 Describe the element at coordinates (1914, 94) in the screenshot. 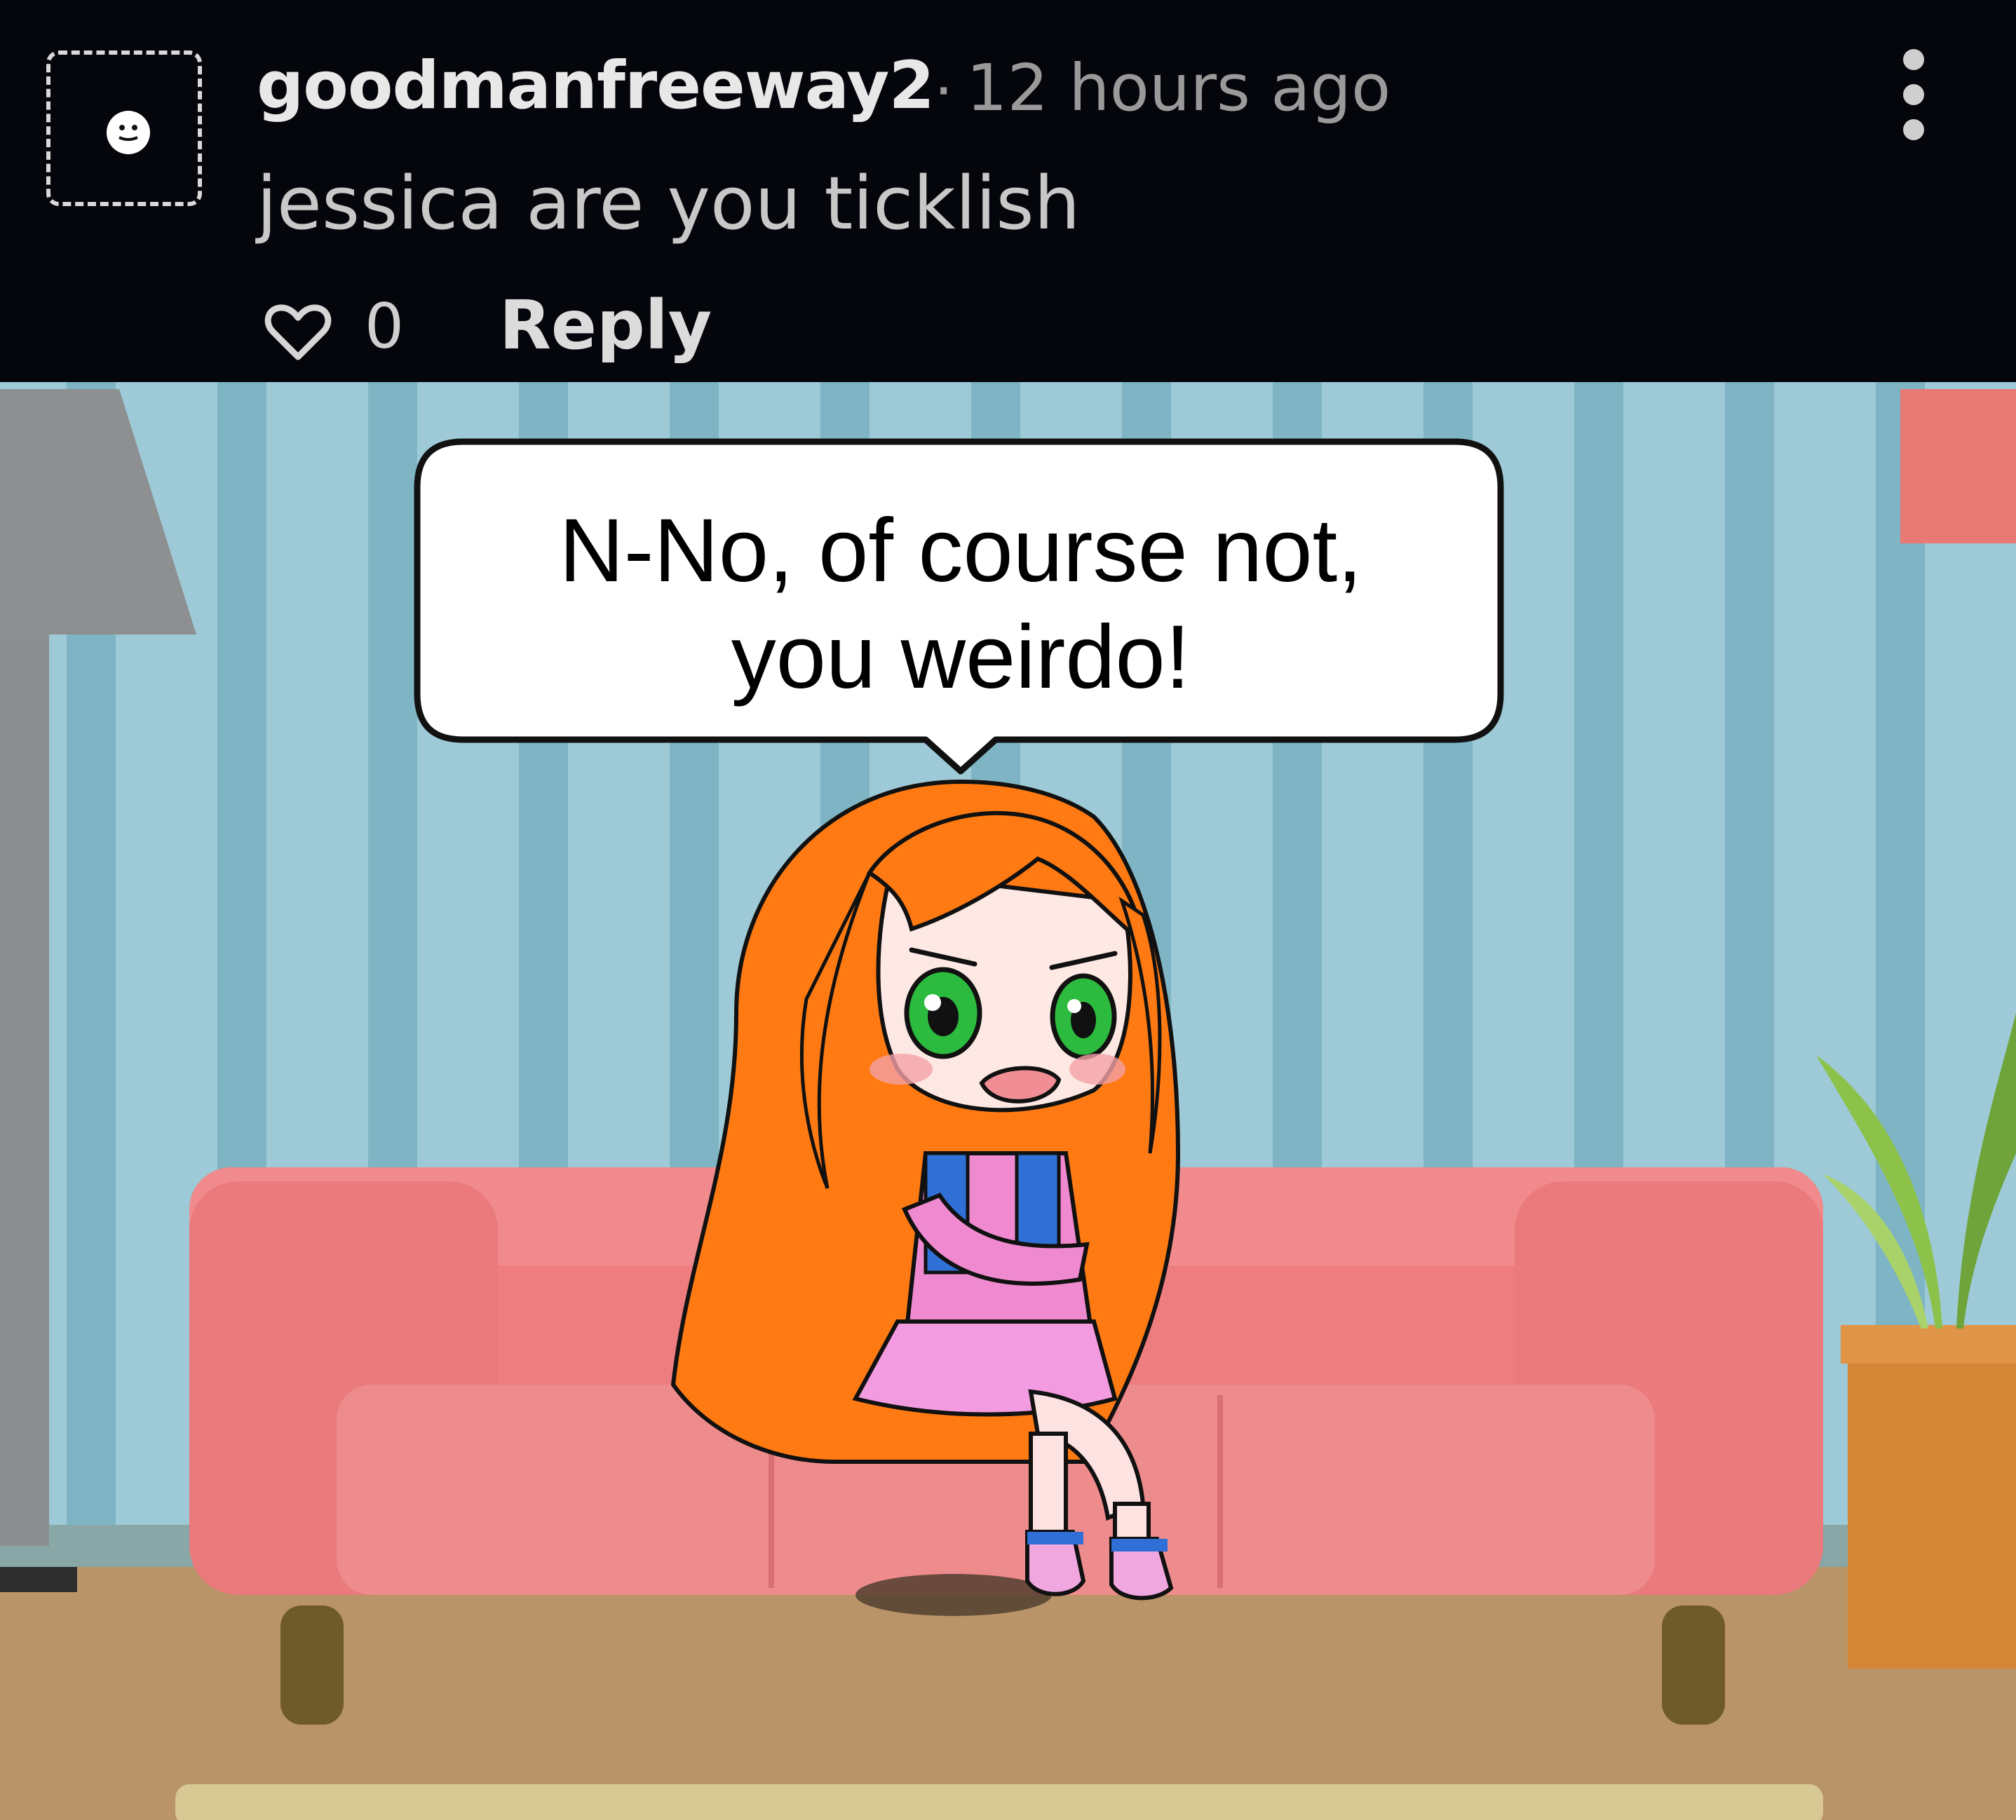

I see `more-options-button` at that location.